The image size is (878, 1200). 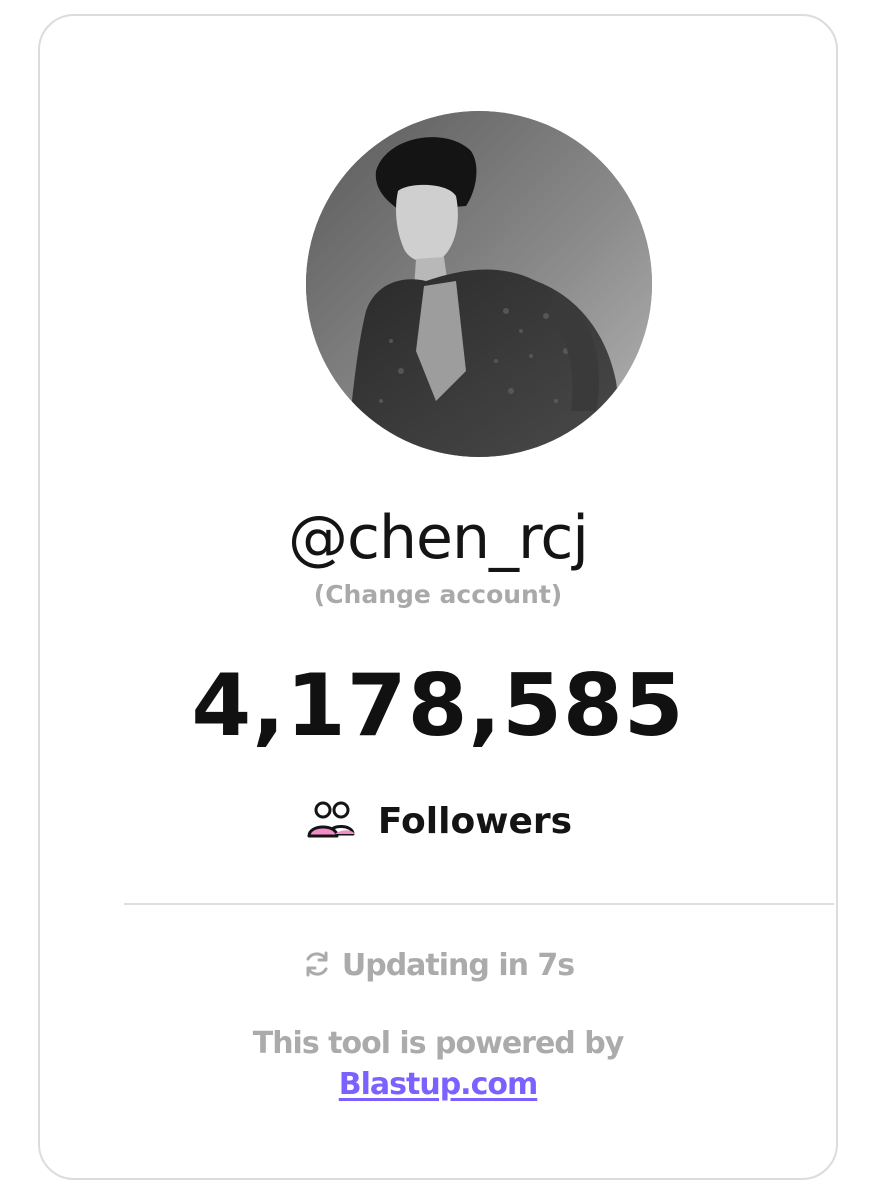 I want to click on update-status: Updating in 7s, so click(x=438, y=966).